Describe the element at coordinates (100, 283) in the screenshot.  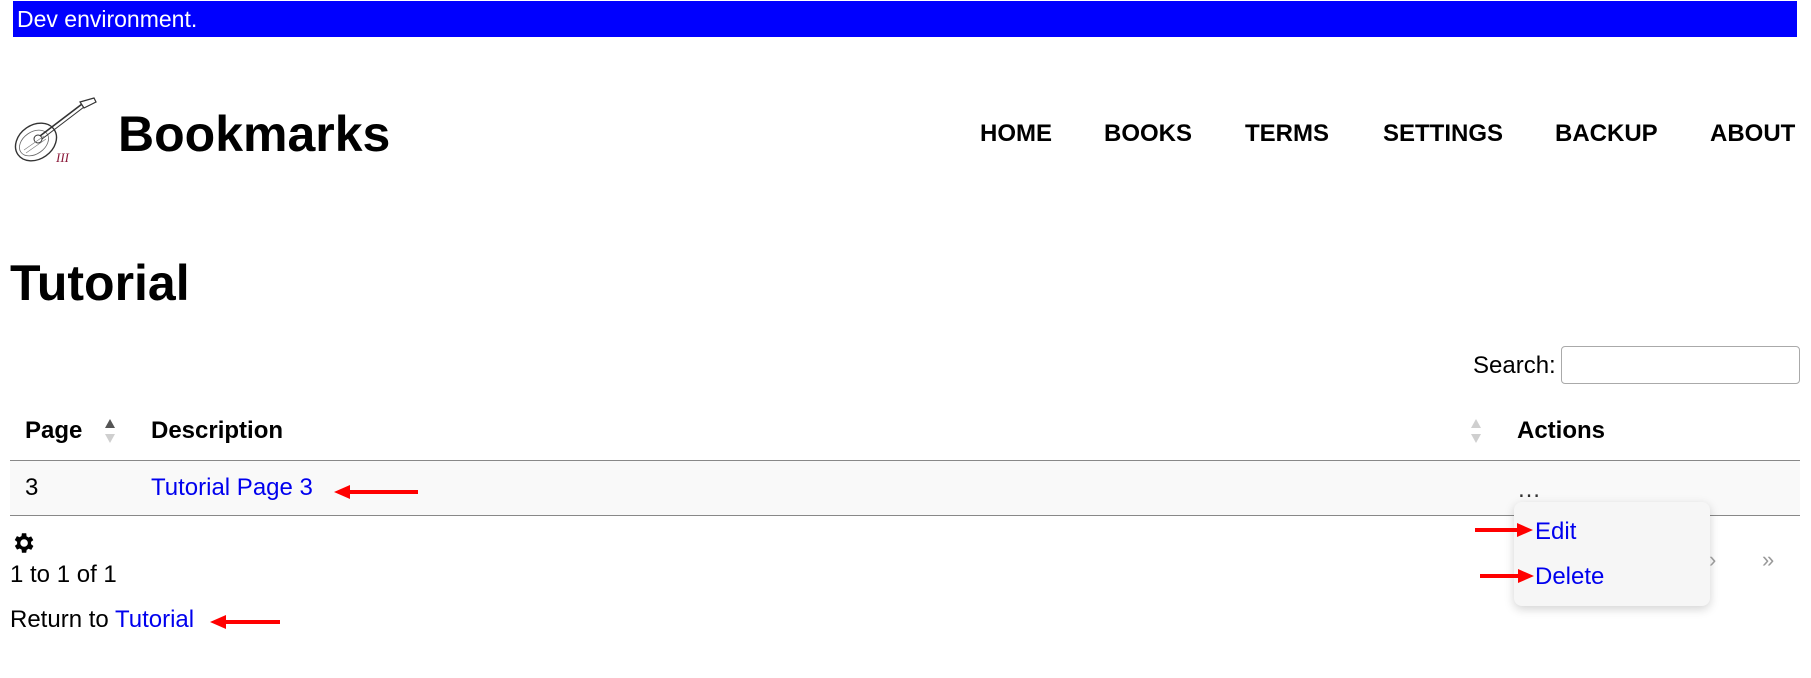
I see `page-title: Tutorial` at that location.